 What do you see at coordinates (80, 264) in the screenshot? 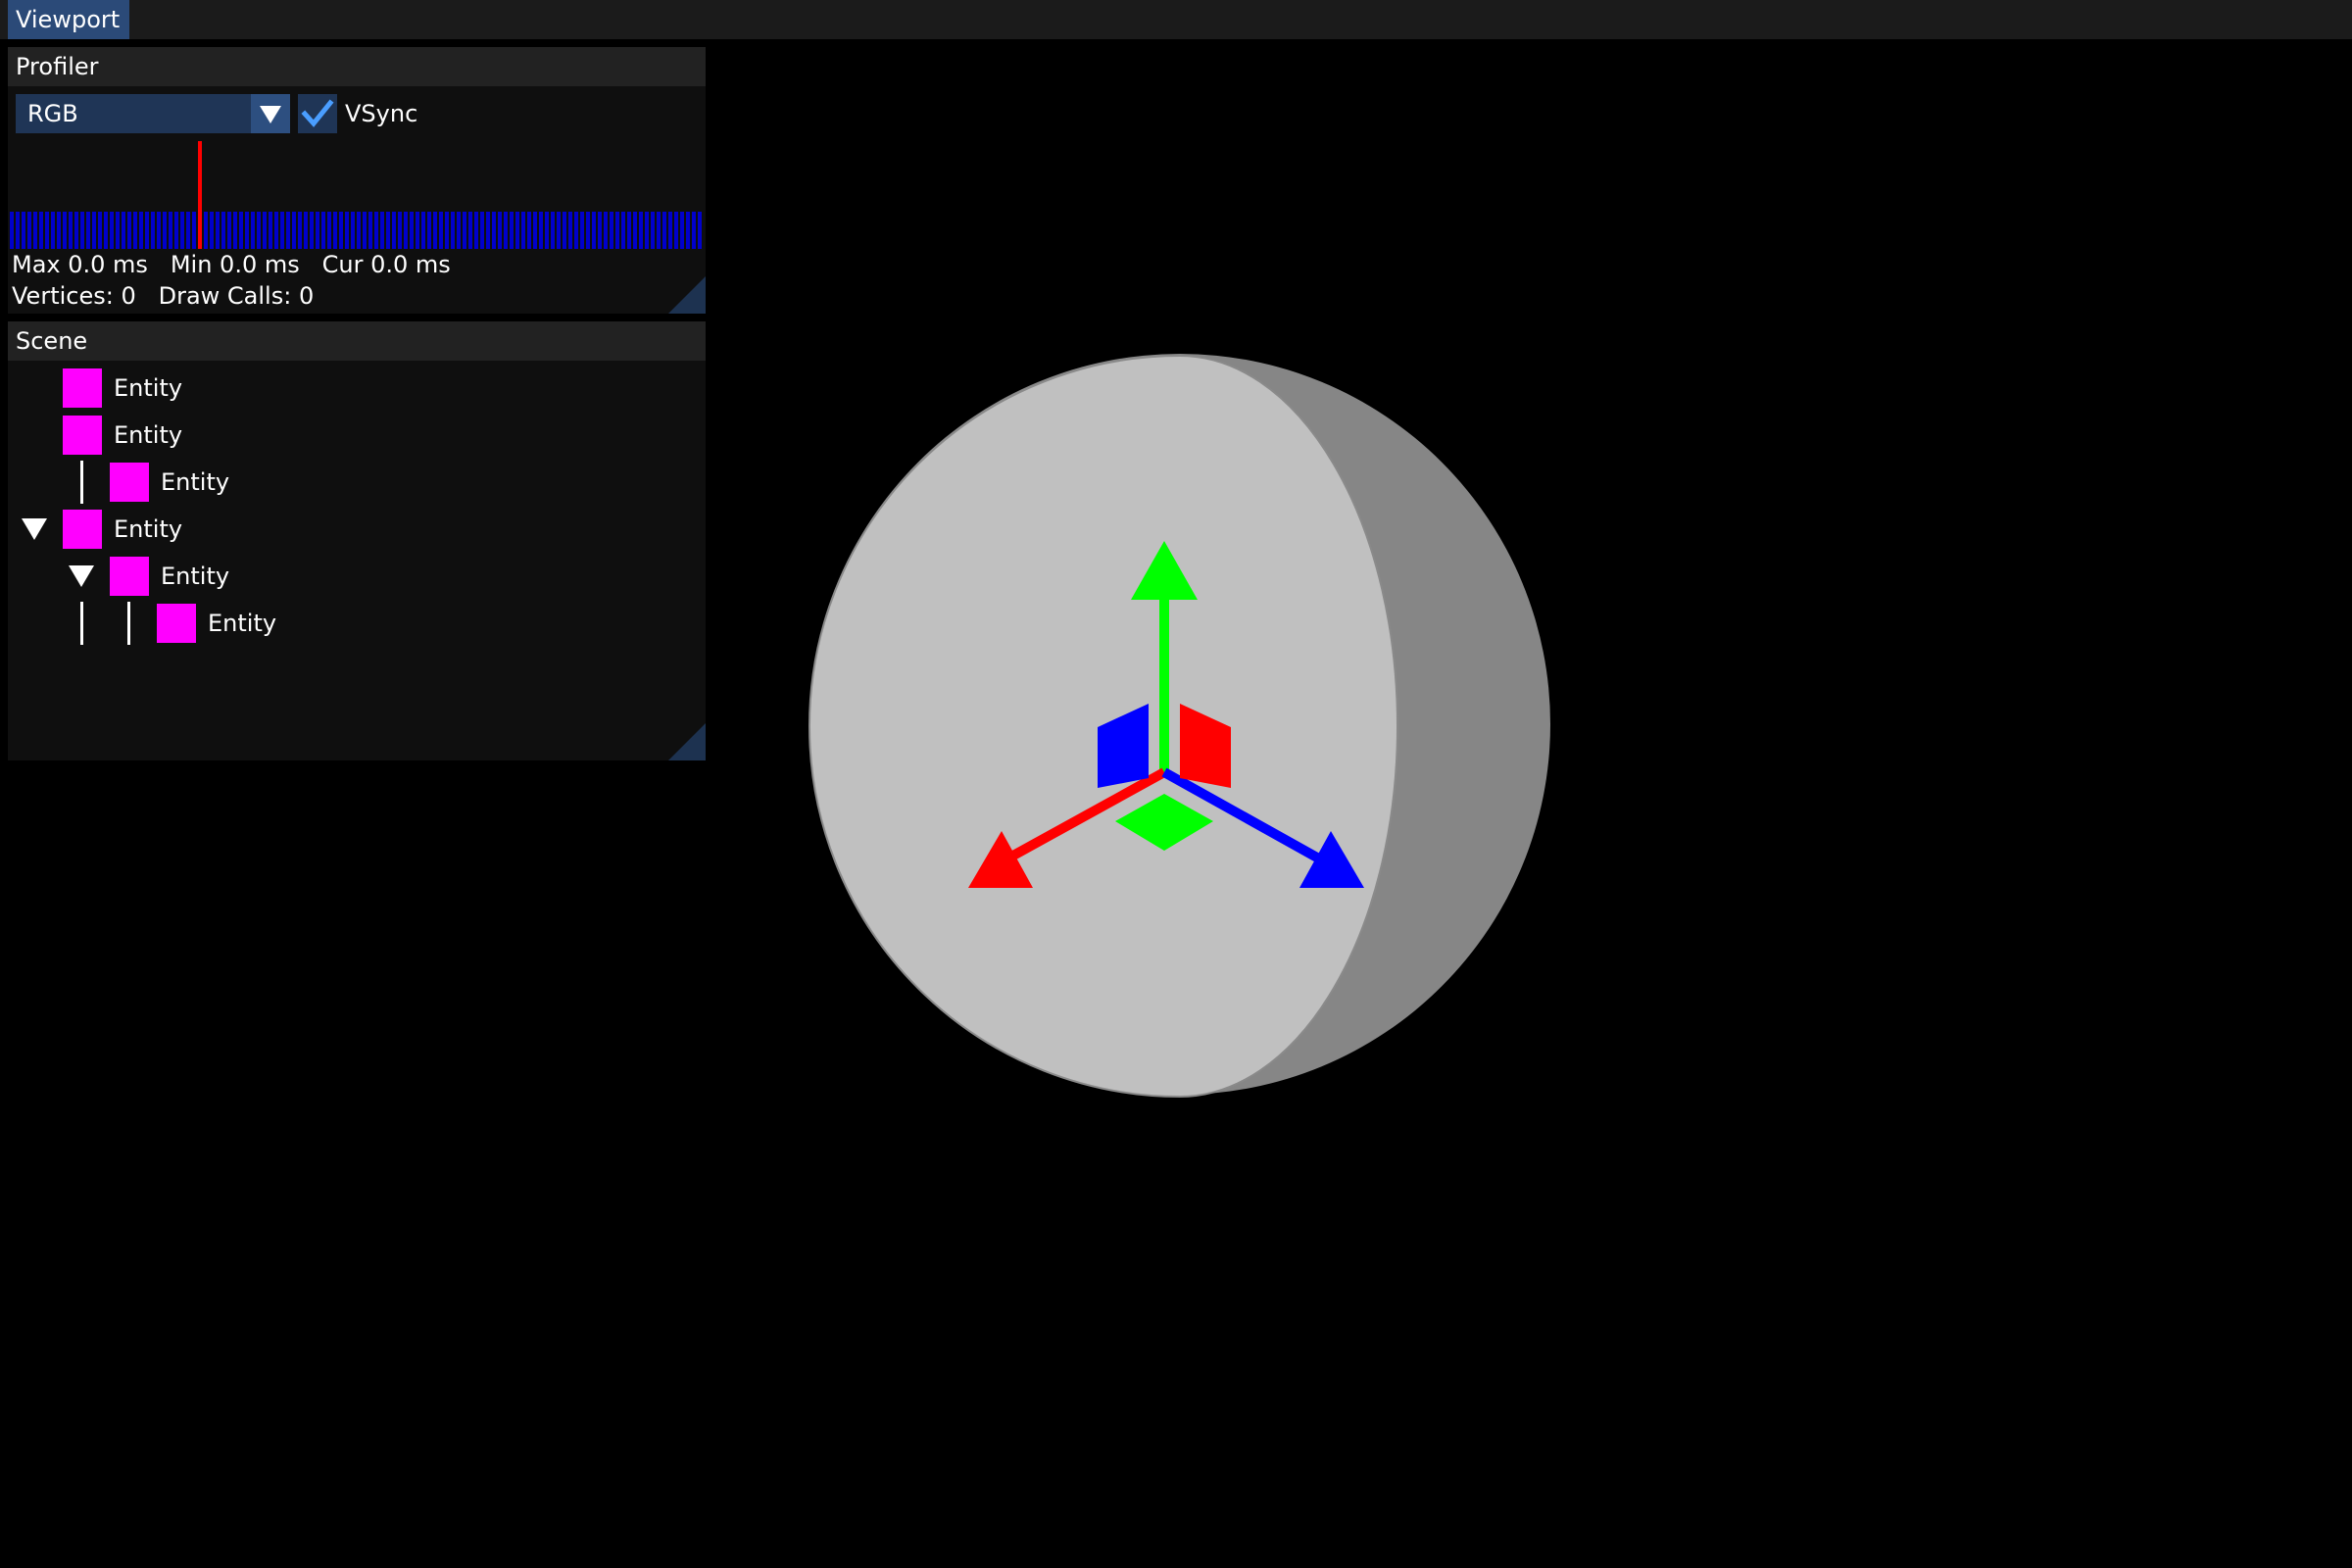
I see `max-time: Max 0.0 ms` at bounding box center [80, 264].